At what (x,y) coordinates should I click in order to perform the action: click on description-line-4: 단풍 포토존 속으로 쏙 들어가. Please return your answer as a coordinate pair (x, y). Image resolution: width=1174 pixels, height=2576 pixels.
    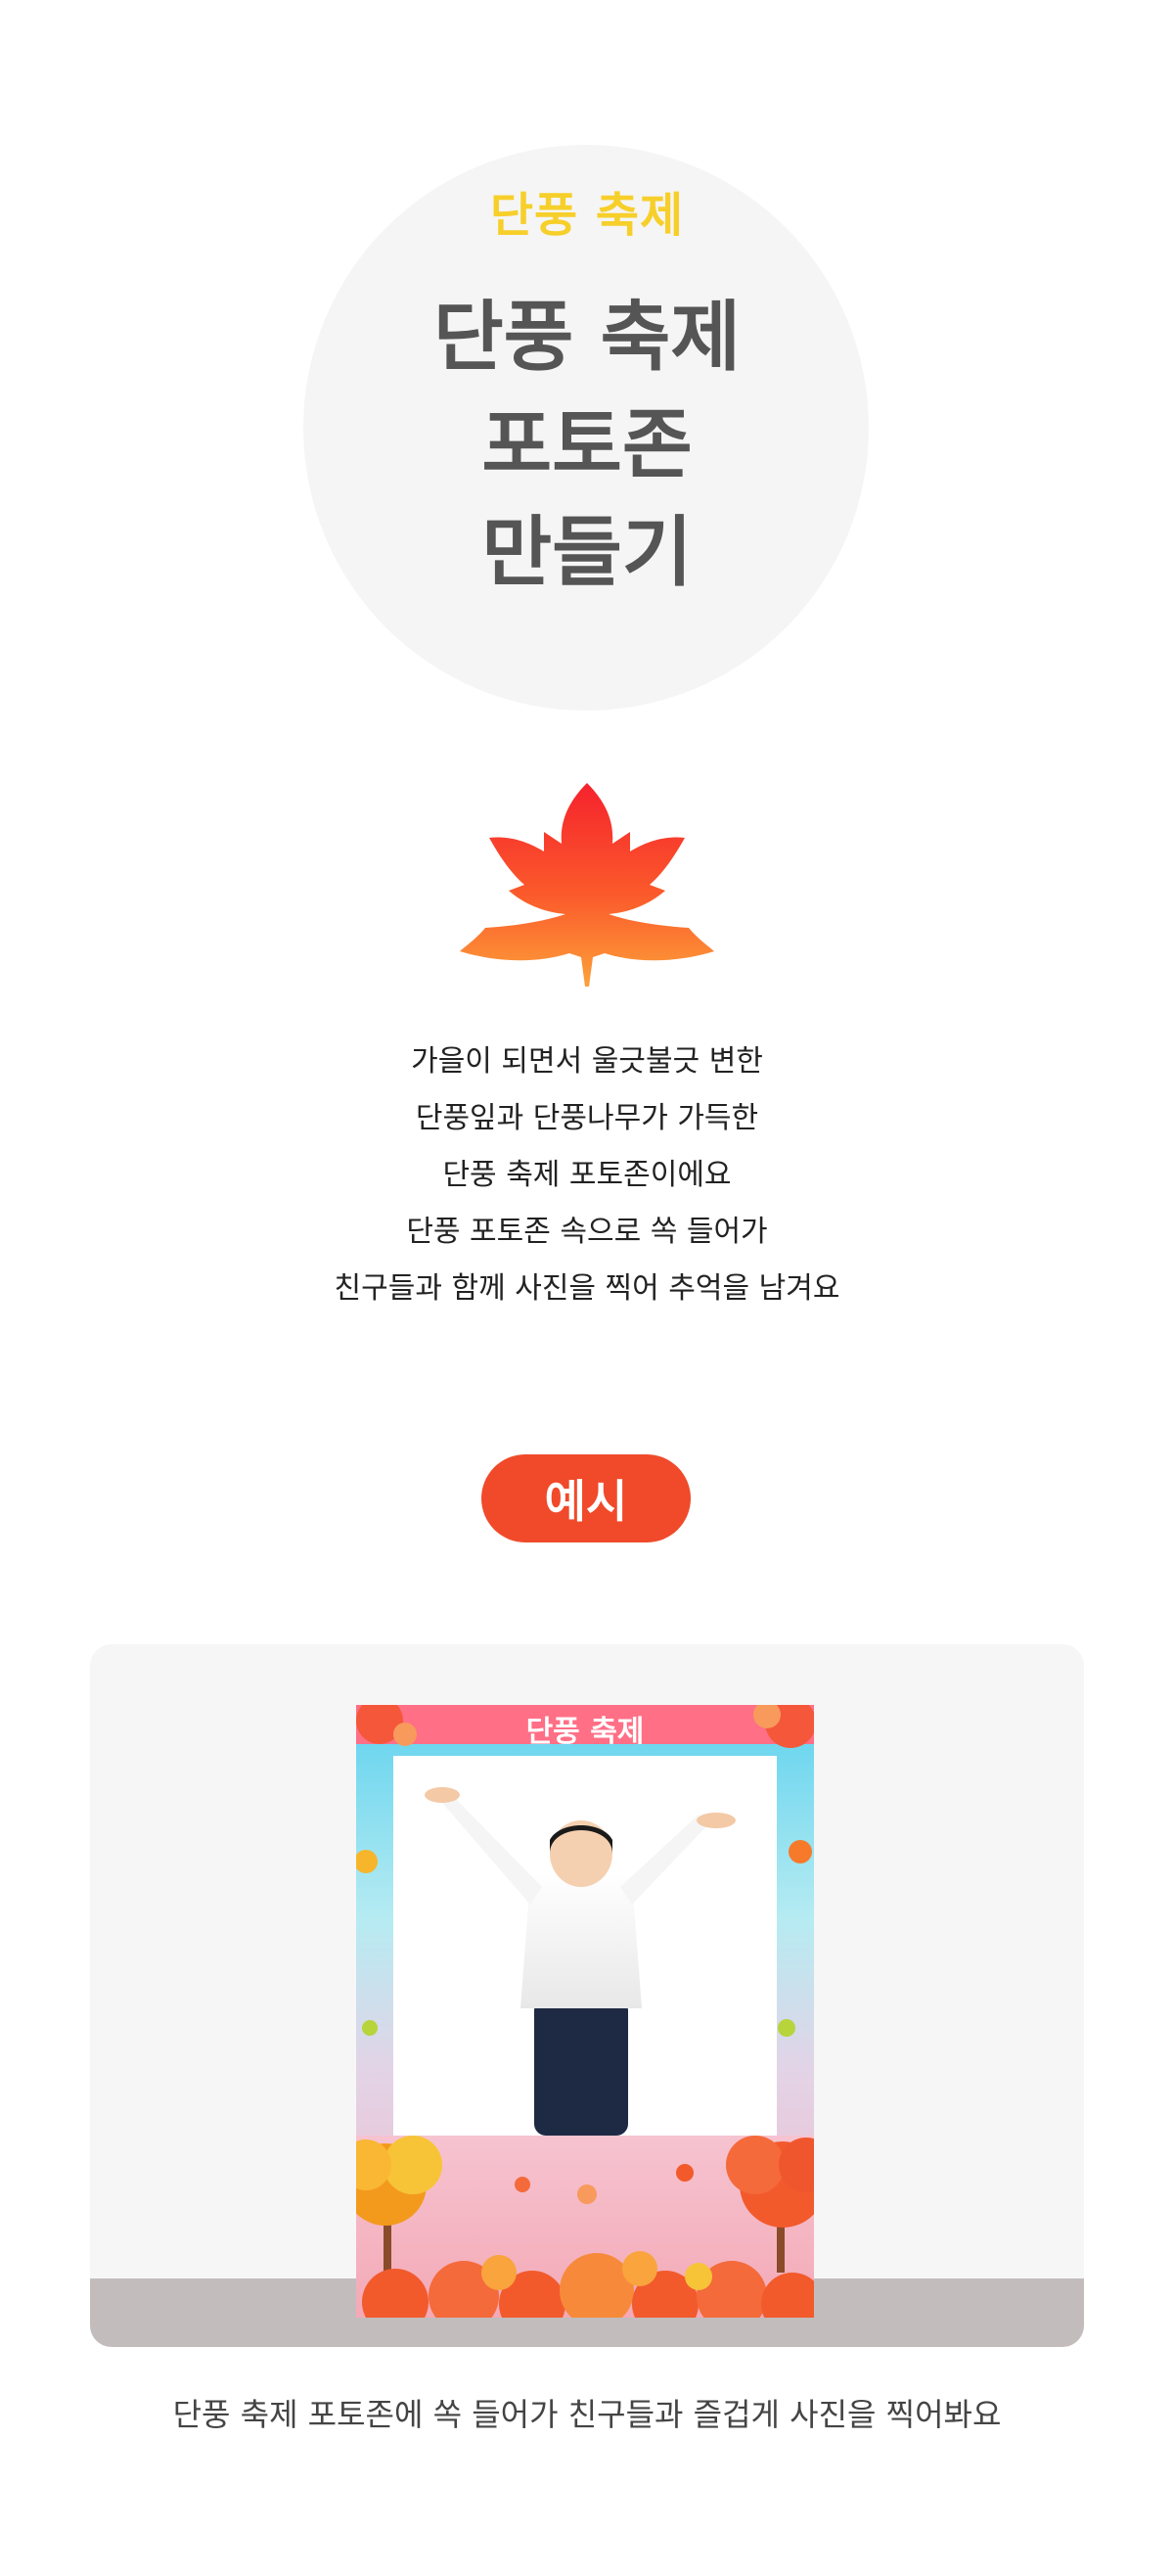
    Looking at the image, I should click on (587, 1232).